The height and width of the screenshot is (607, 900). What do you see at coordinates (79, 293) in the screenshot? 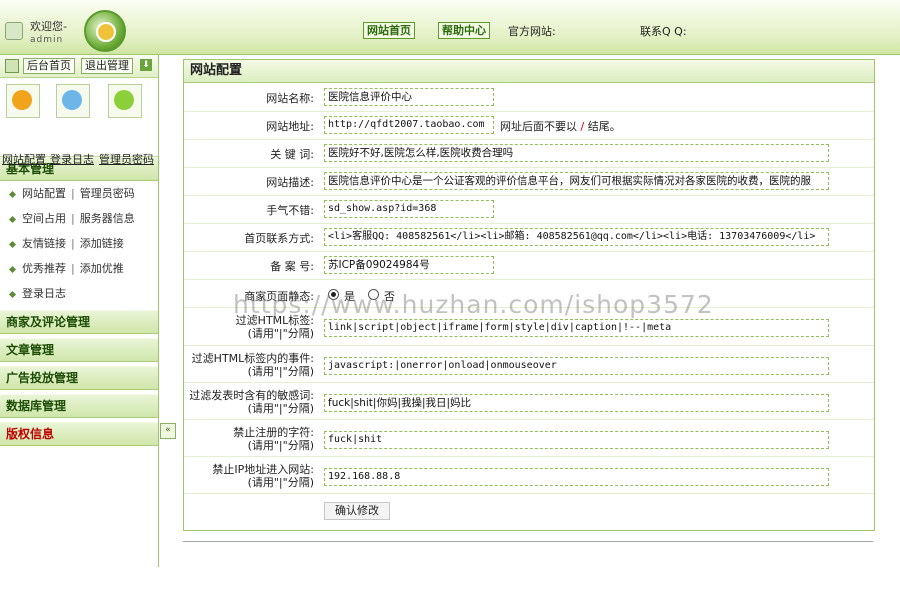
I see `list-item: 登录日志` at bounding box center [79, 293].